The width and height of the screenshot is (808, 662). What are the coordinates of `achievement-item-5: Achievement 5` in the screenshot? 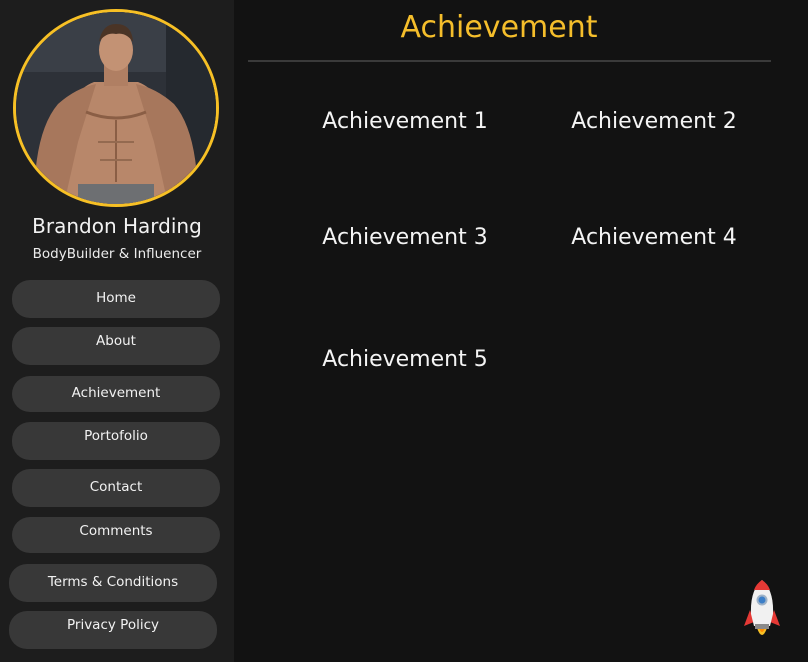 It's located at (405, 360).